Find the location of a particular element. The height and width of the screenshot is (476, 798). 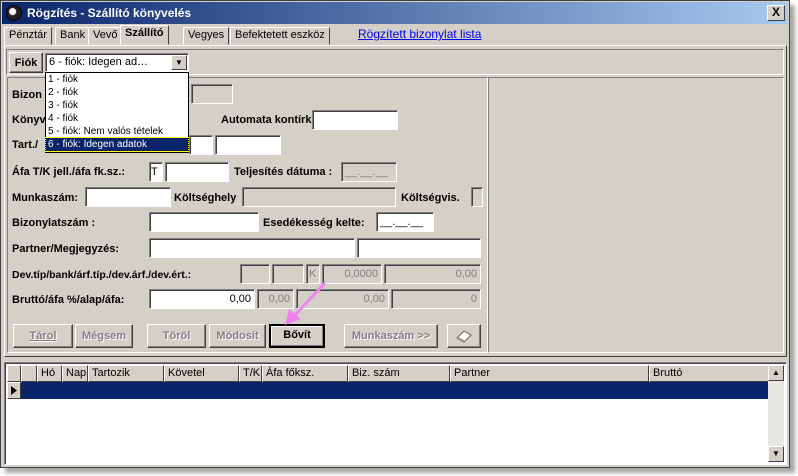

grid-header-partner: Partner is located at coordinates (549, 373).